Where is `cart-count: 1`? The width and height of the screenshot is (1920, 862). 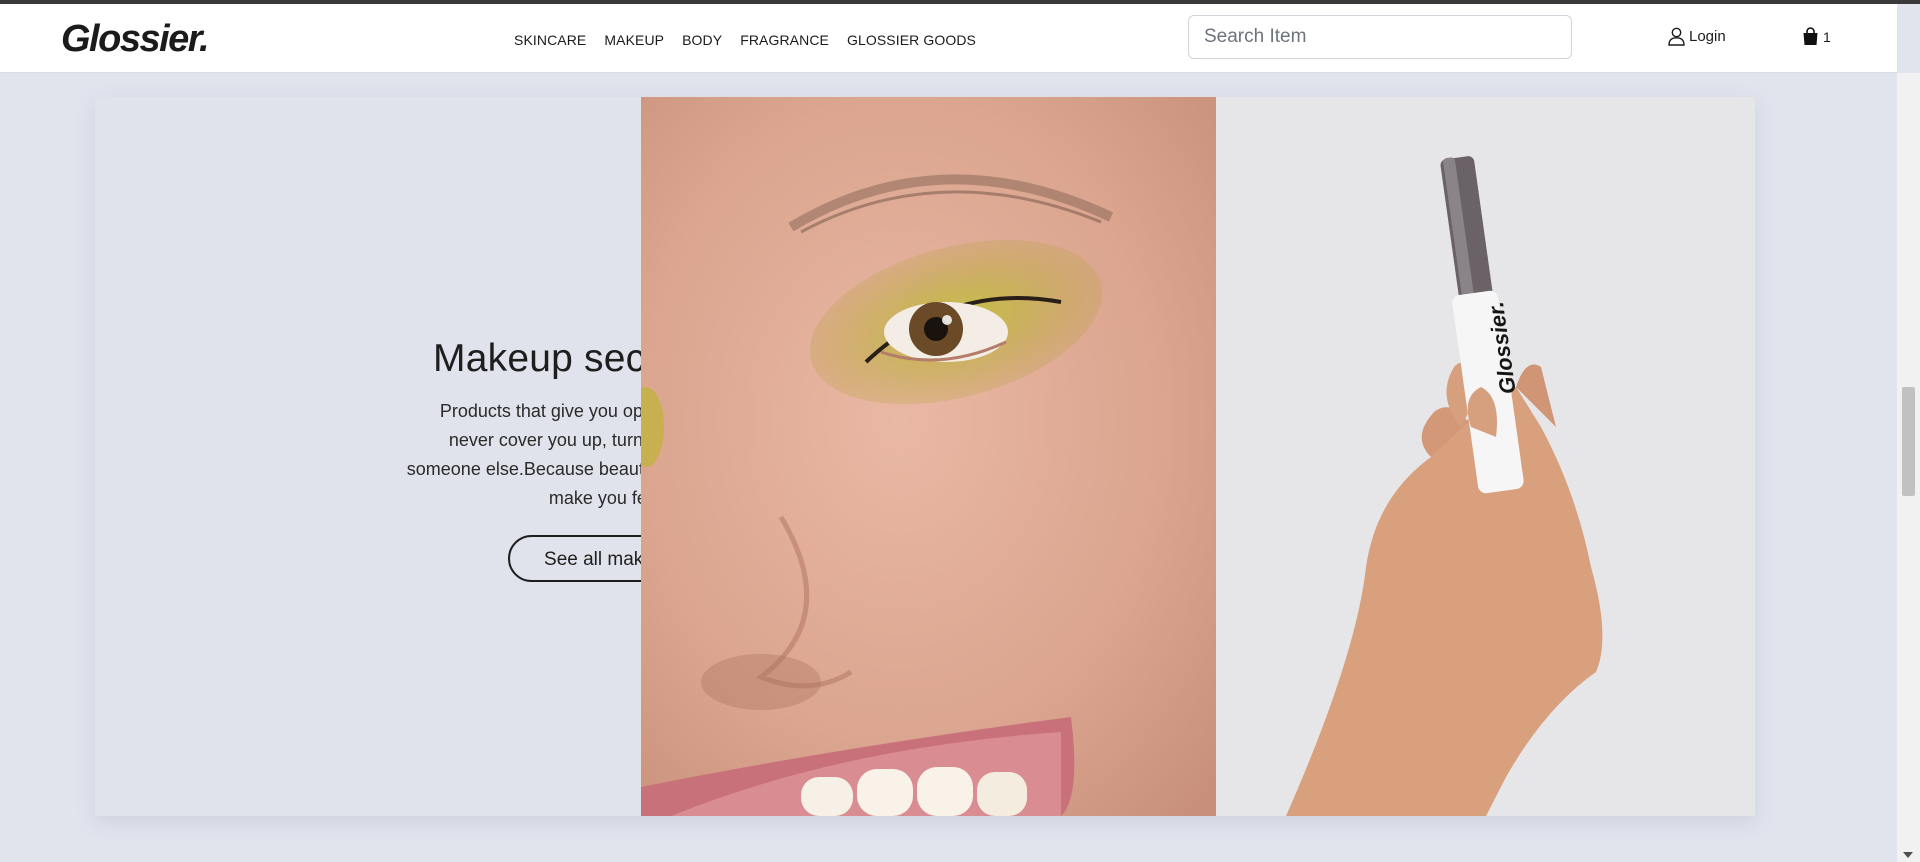 cart-count: 1 is located at coordinates (1827, 36).